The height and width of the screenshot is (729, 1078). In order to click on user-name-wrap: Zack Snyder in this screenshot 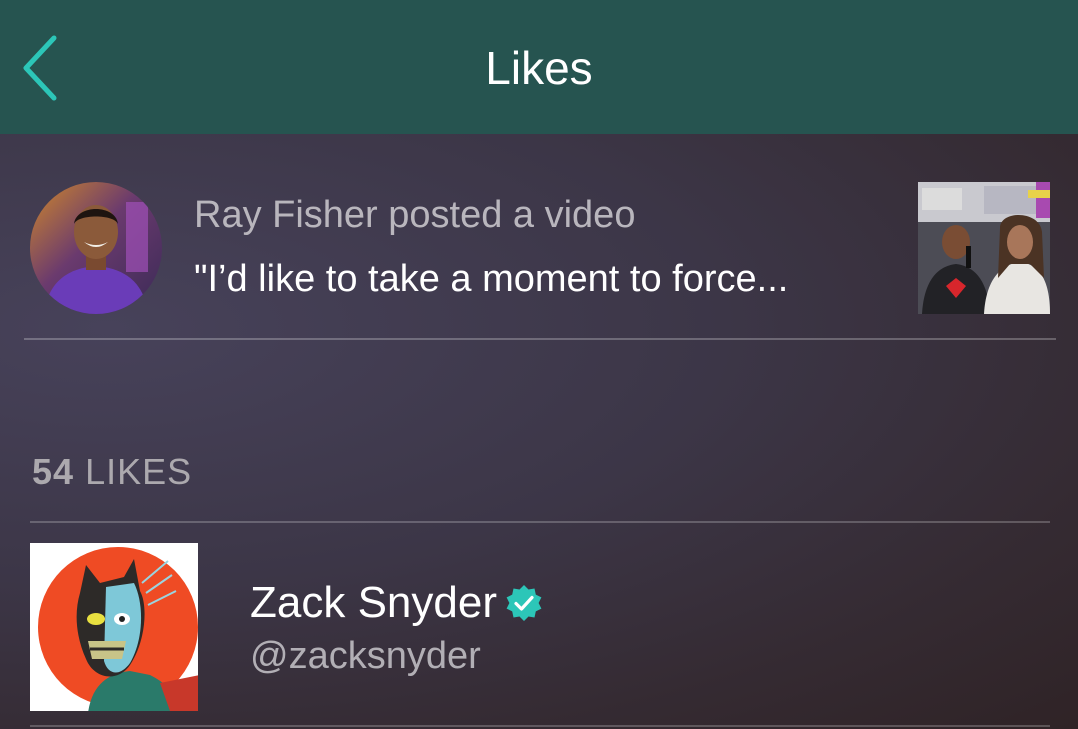, I will do `click(396, 603)`.